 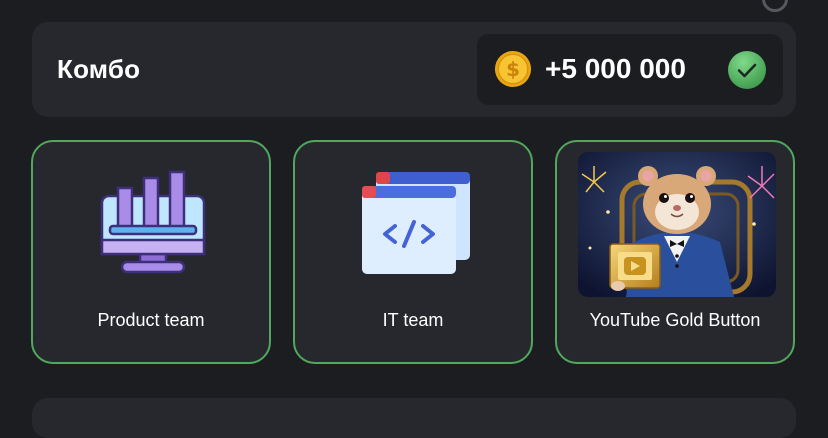 I want to click on gold-coin-icon: $, so click(x=513, y=69).